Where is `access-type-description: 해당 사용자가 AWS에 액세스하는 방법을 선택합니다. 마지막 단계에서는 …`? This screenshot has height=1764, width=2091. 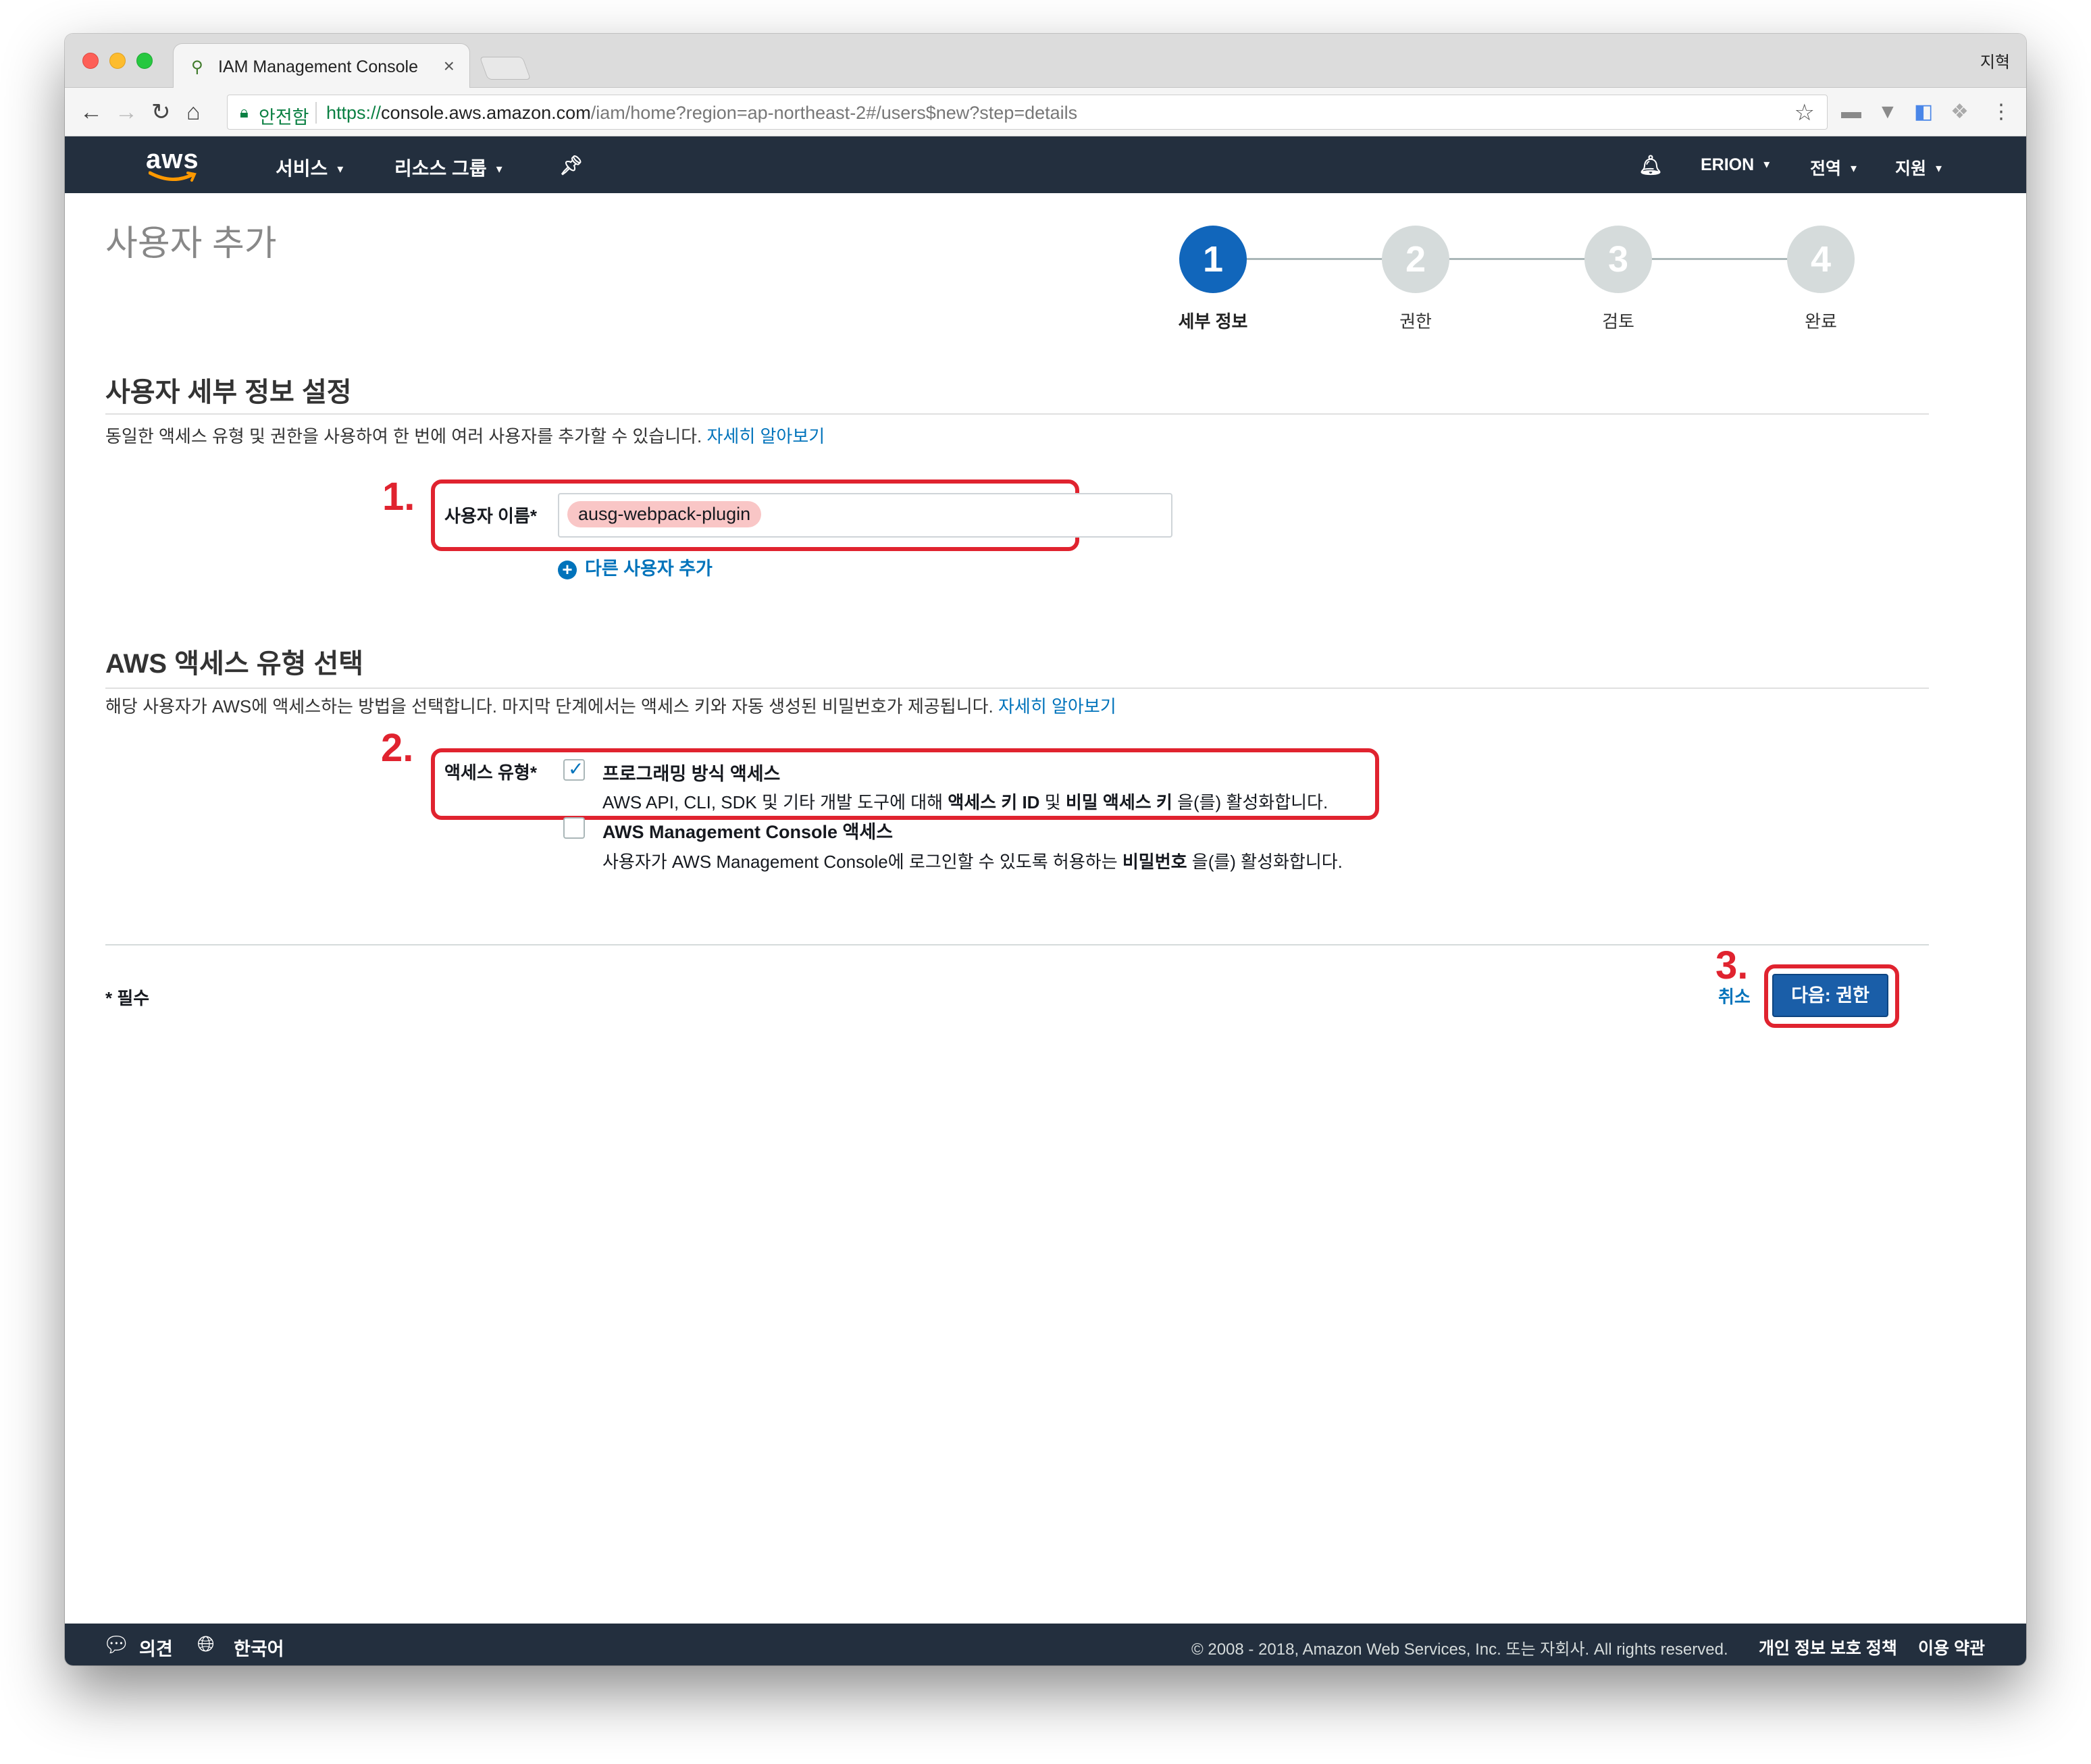 access-type-description: 해당 사용자가 AWS에 액세스하는 방법을 선택합니다. 마지막 단계에서는 … is located at coordinates (610, 706).